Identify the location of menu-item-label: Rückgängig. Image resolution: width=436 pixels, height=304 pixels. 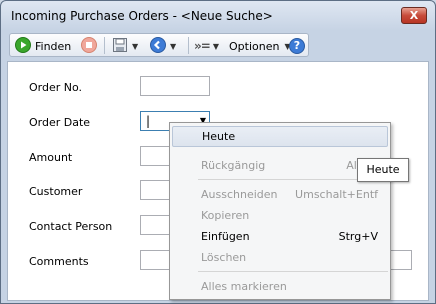
(233, 165).